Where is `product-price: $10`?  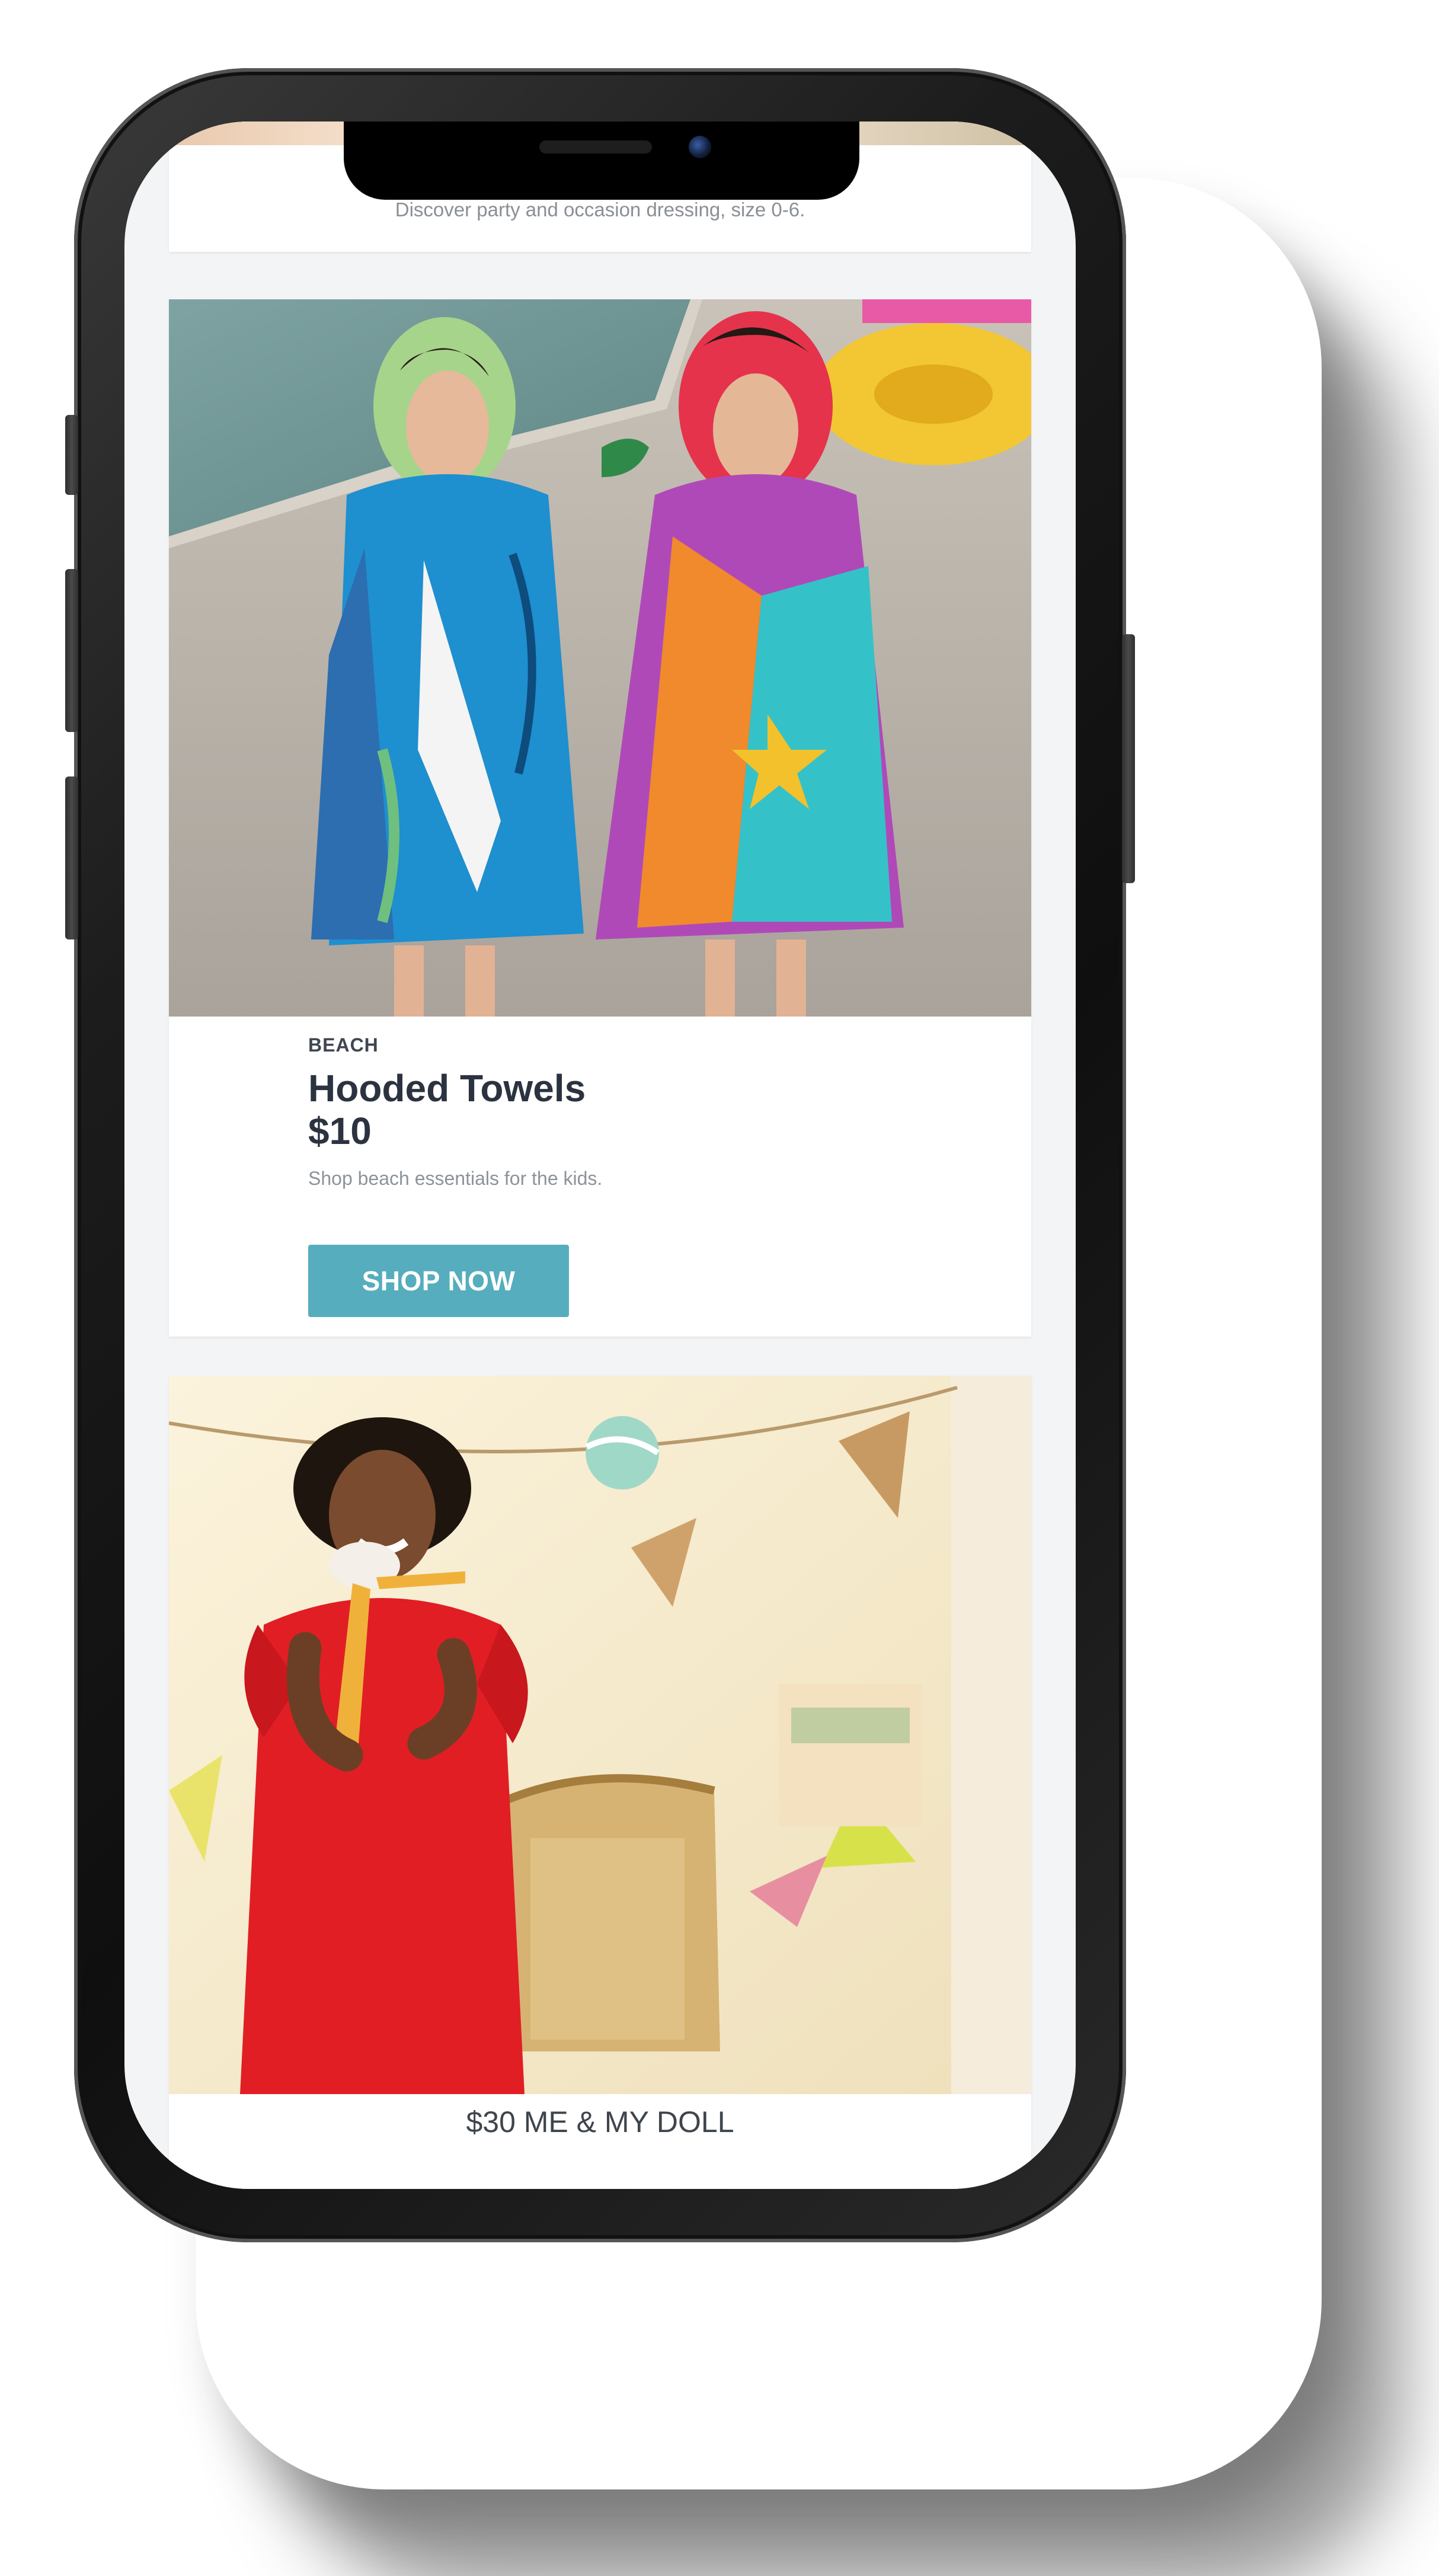 product-price: $10 is located at coordinates (340, 1131).